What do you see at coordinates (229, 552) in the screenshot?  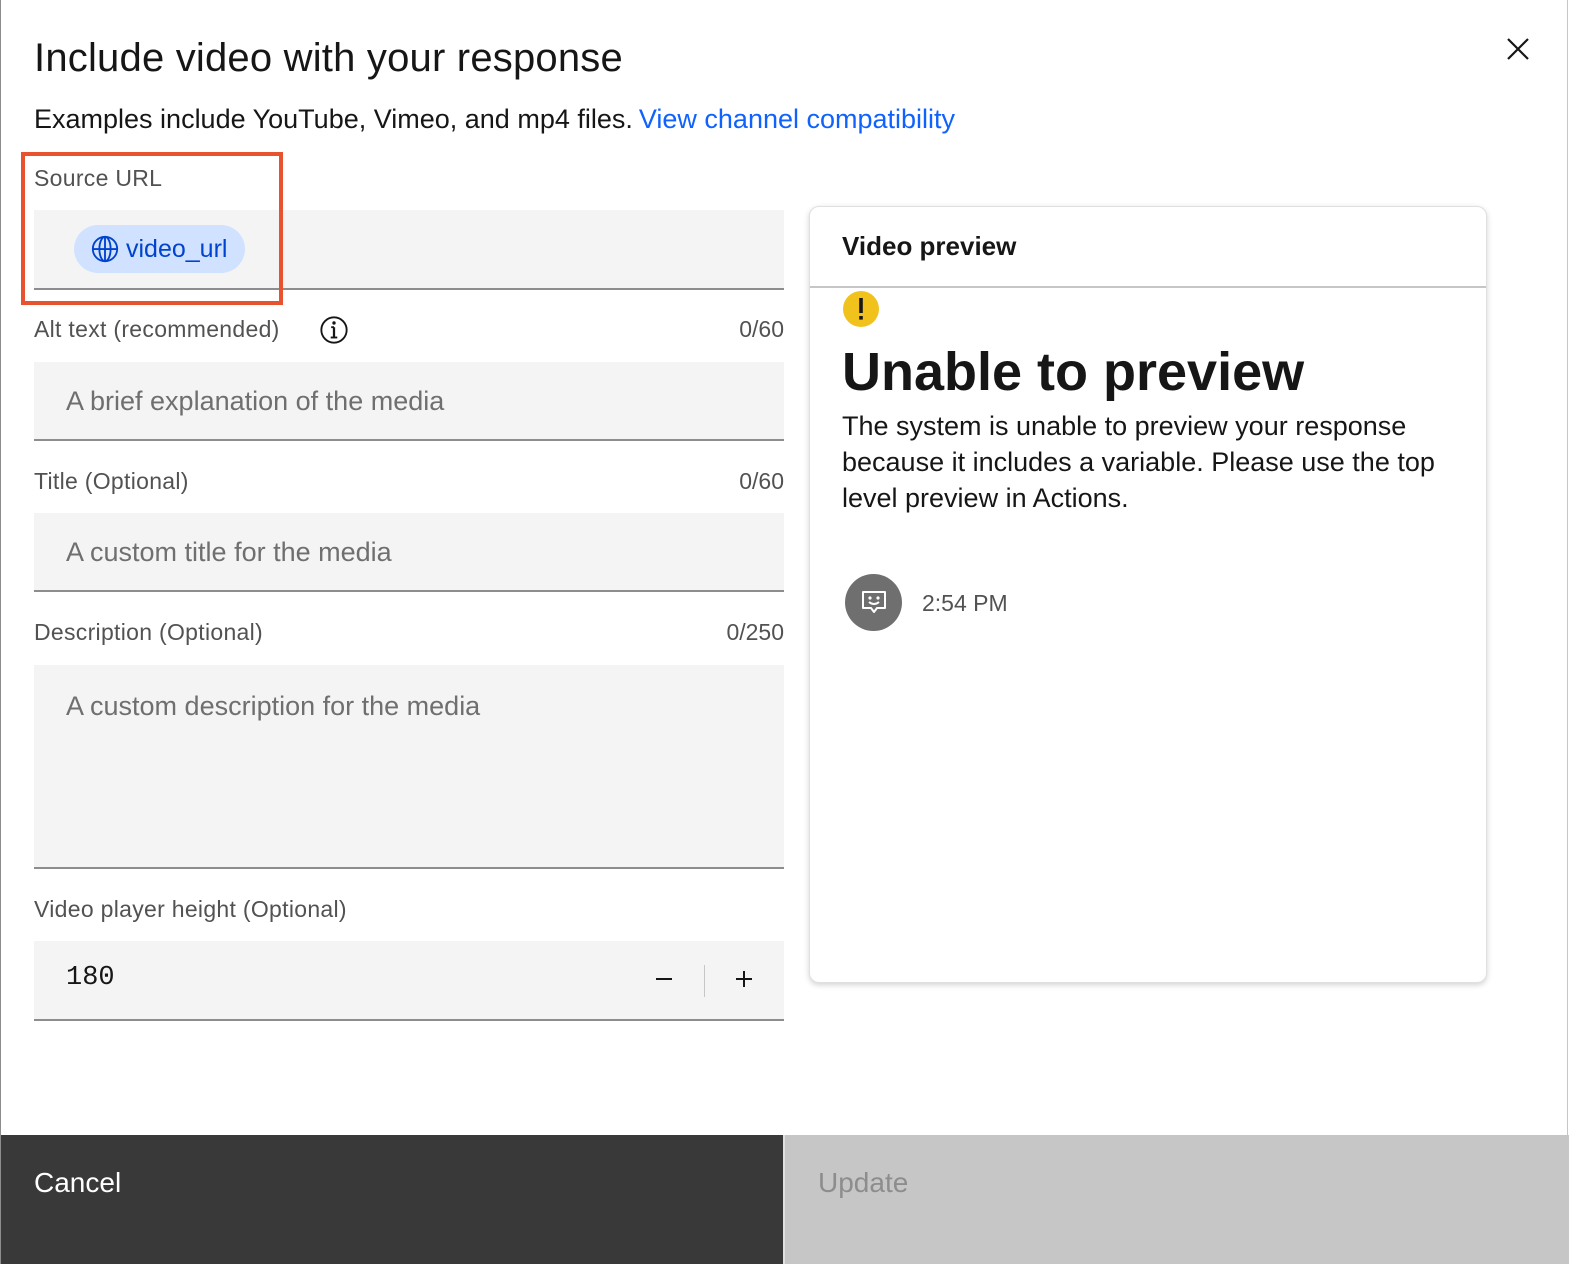 I see `title-placeholder: A custom title for the media` at bounding box center [229, 552].